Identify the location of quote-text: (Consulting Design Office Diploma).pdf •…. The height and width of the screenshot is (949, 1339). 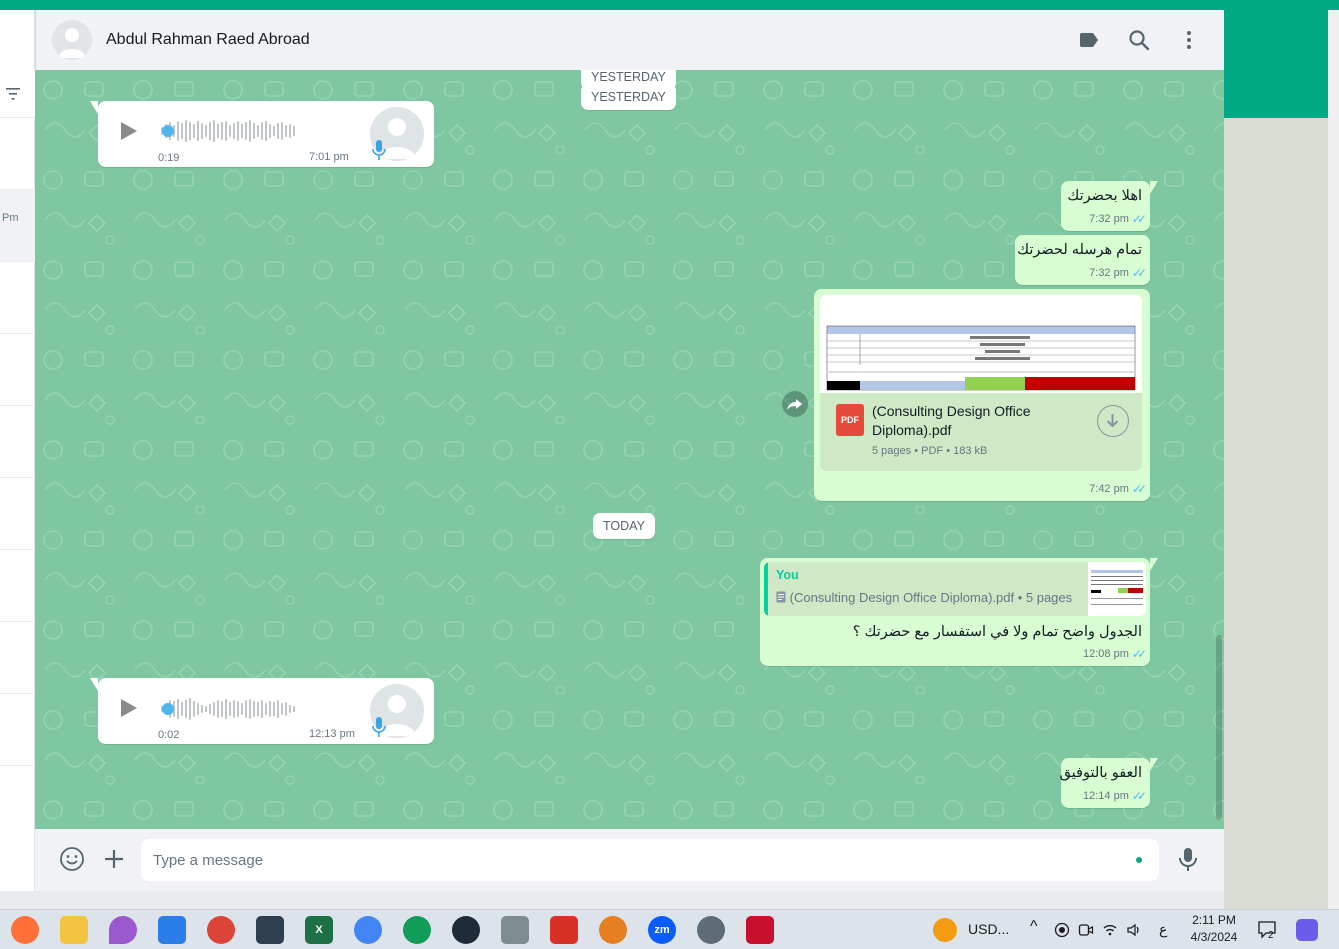
(924, 597).